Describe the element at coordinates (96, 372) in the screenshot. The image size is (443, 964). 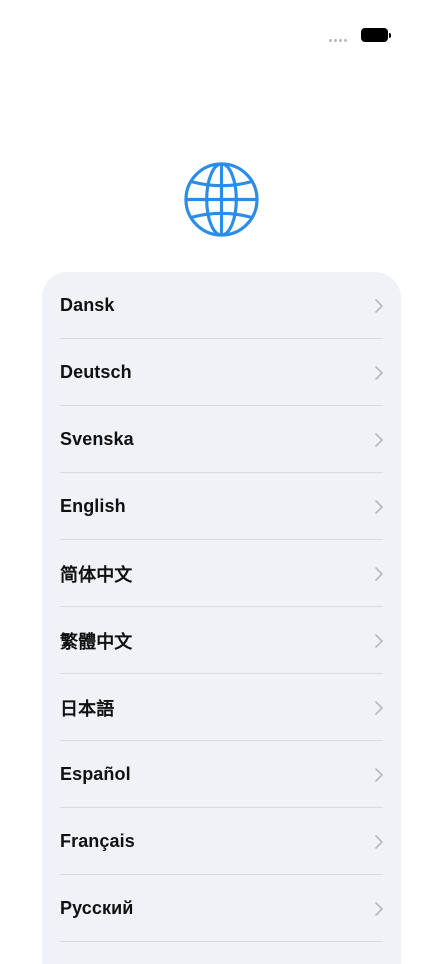
I see `language-label: Deutsch` at that location.